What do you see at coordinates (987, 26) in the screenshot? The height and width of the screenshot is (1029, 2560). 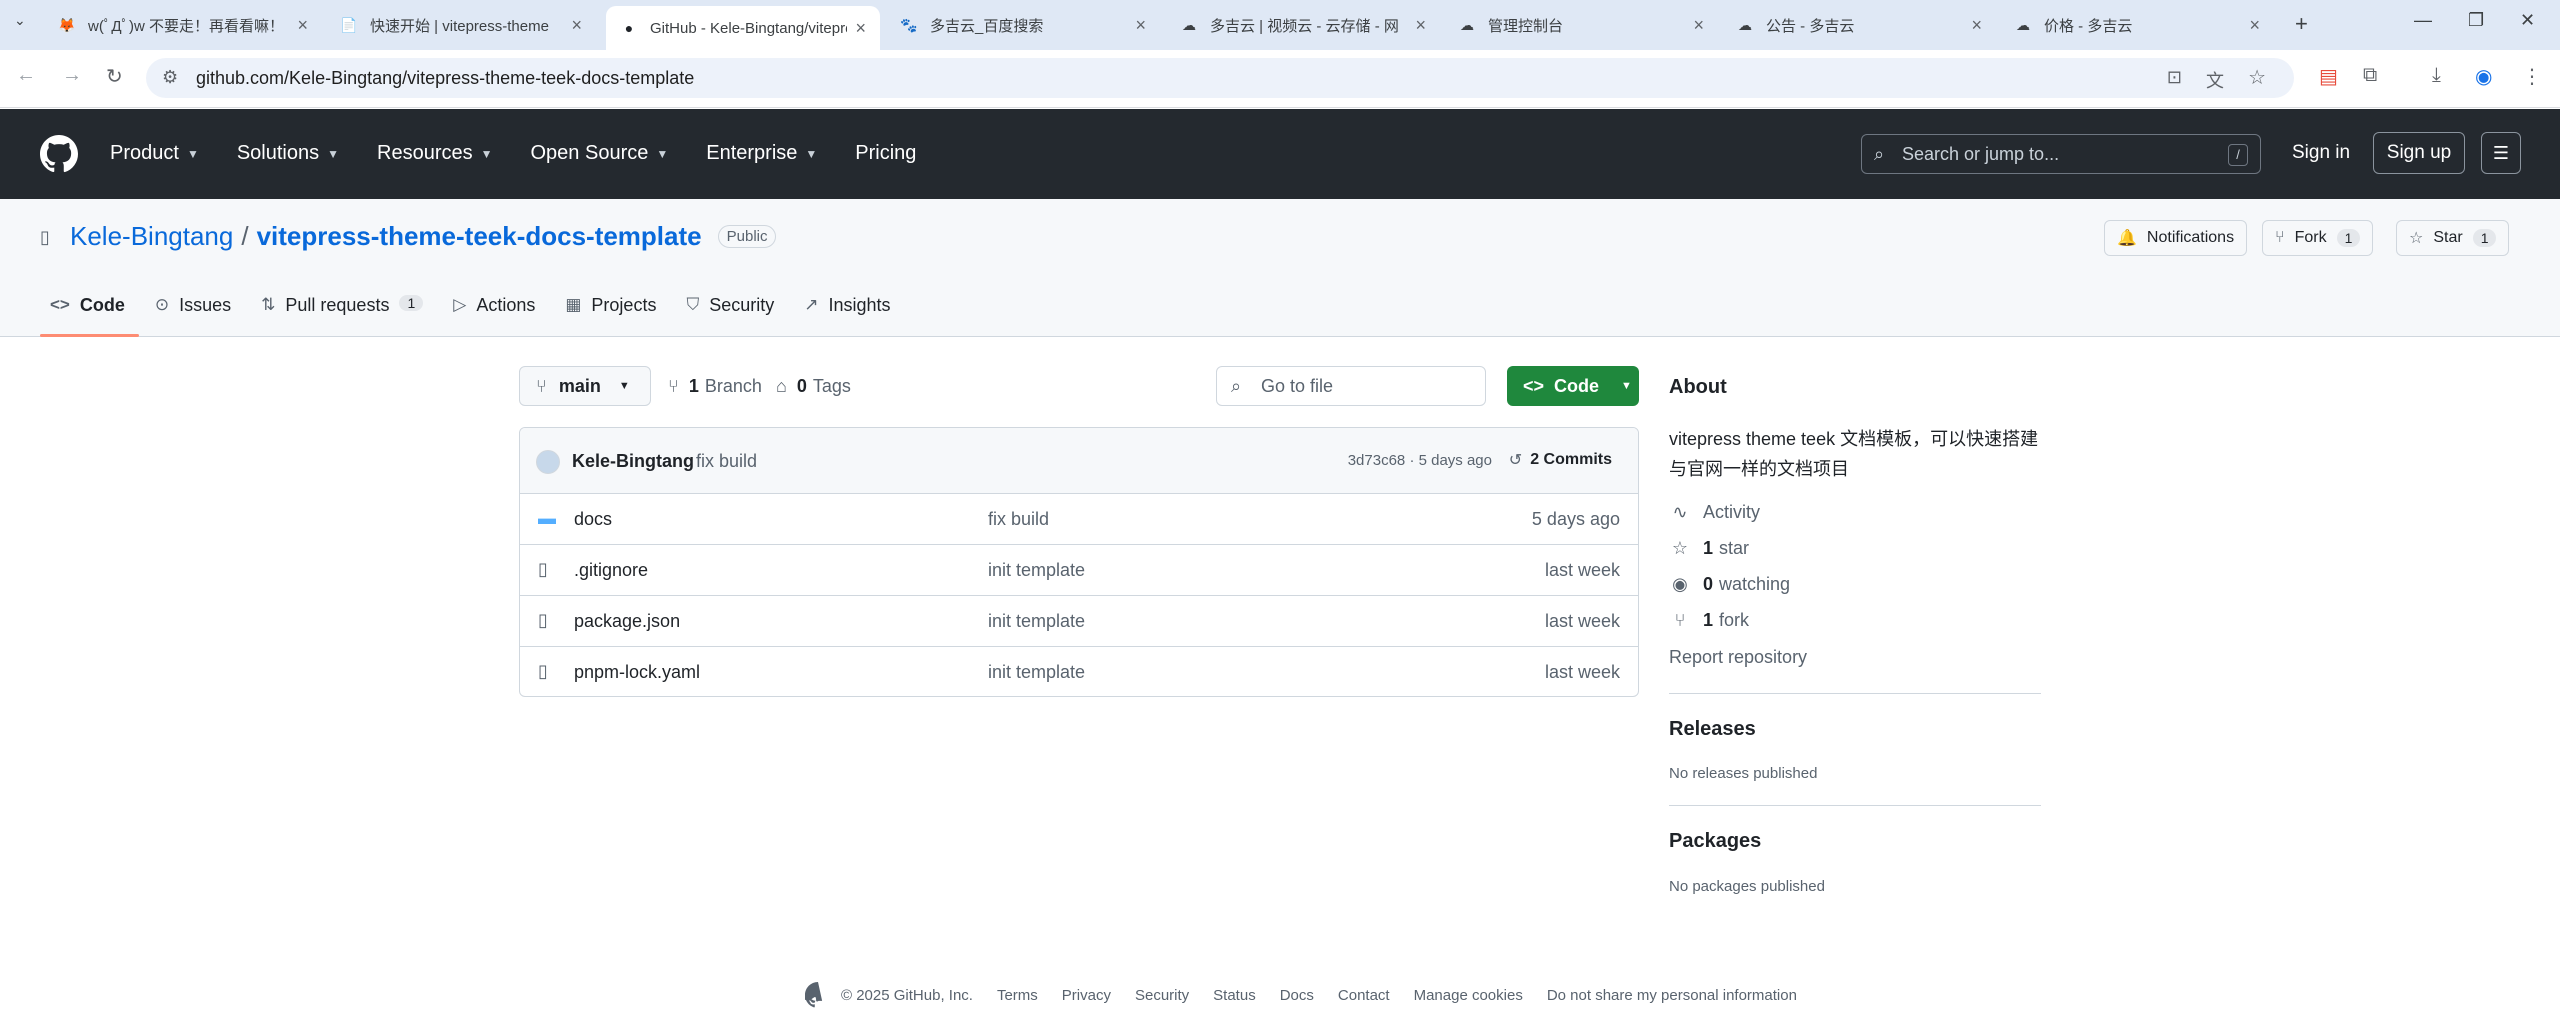 I see `browser-tab-title: 多吉云_百度搜索` at bounding box center [987, 26].